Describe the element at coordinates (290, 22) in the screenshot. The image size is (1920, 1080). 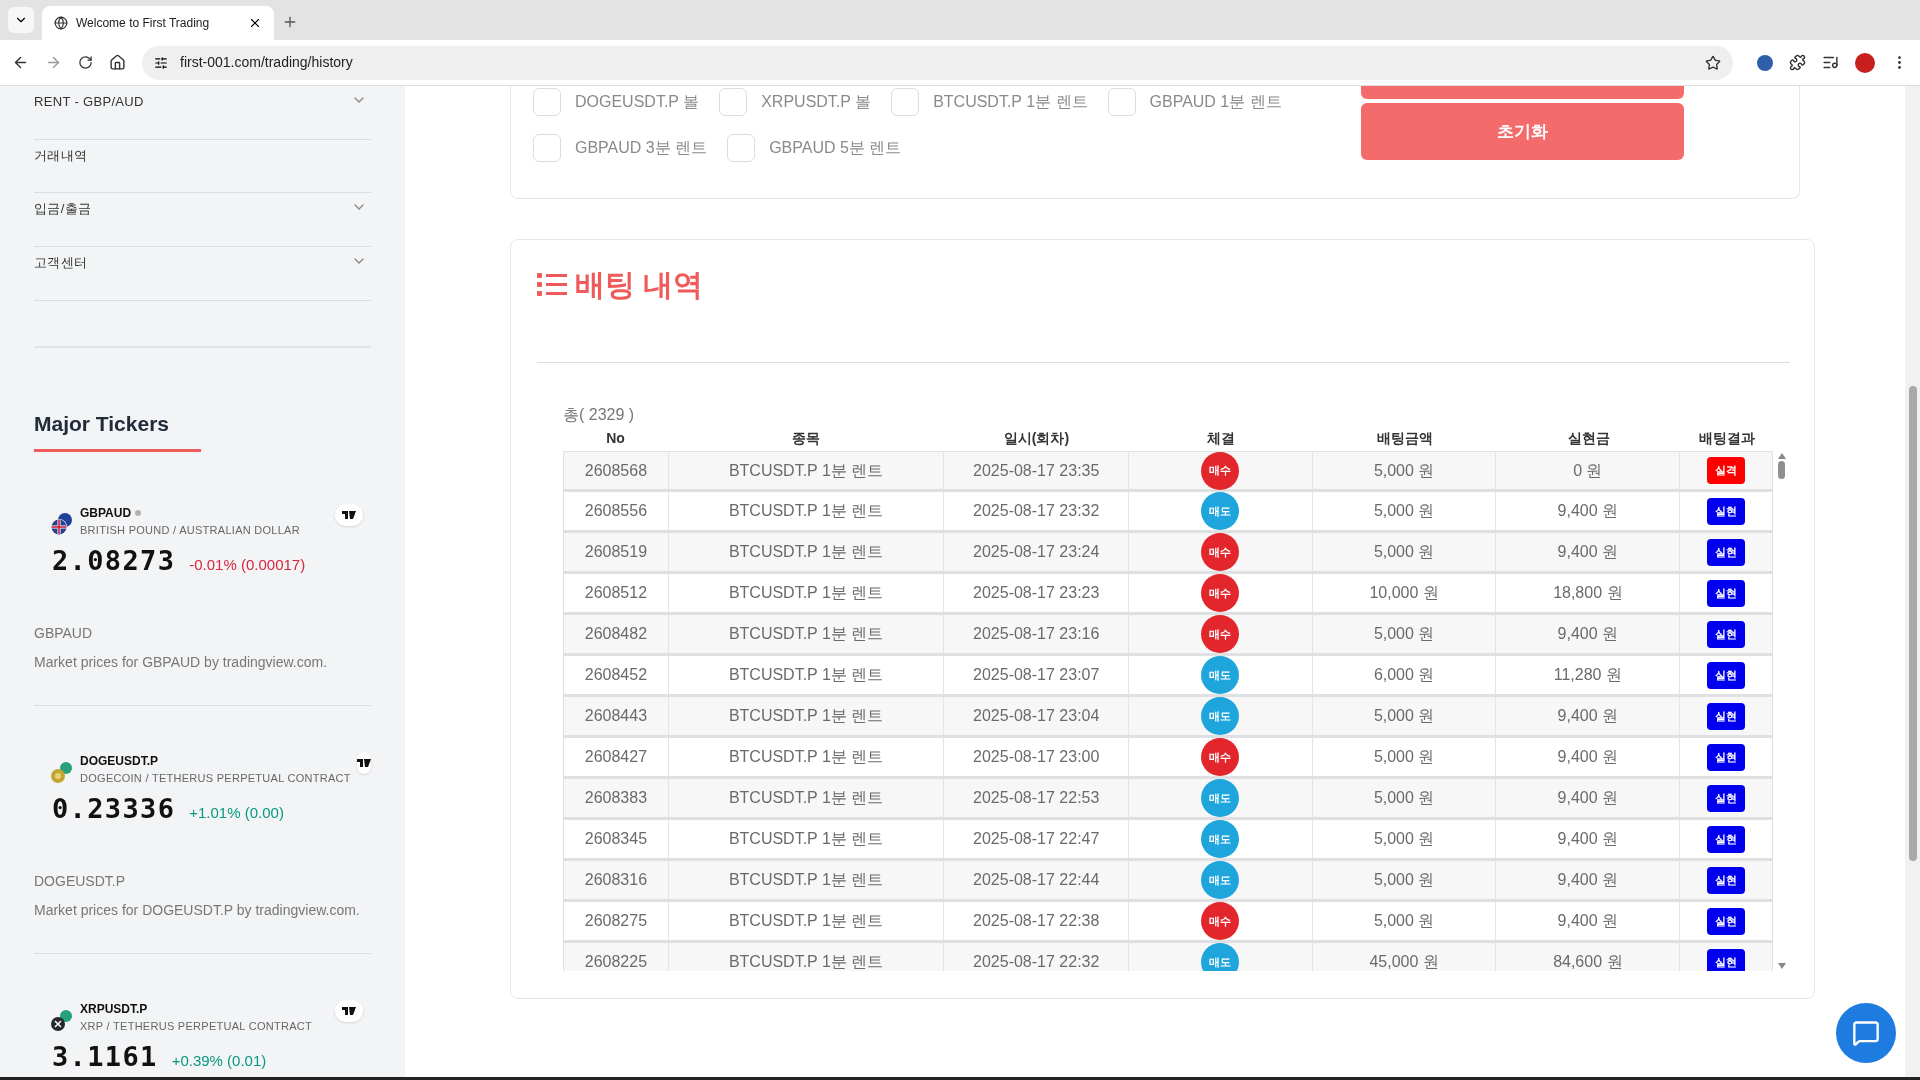
I see `new-tab-icon` at that location.